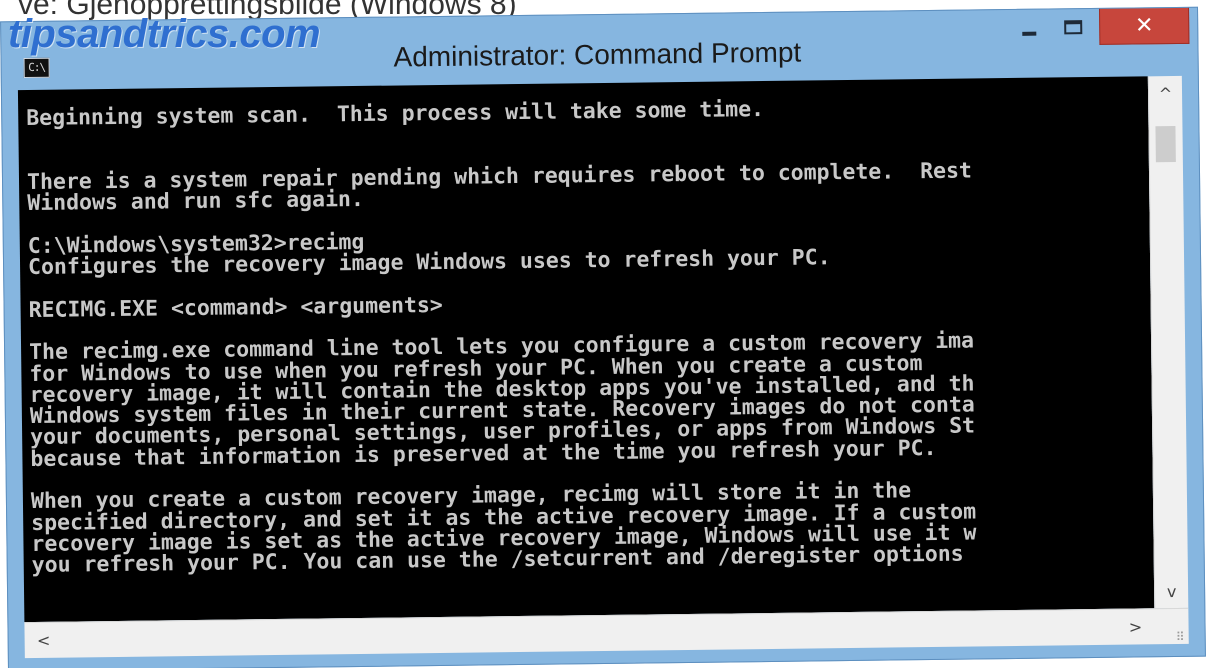 This screenshot has height=668, width=1208. Describe the element at coordinates (1165, 144) in the screenshot. I see `vertical-scroll-thumb` at that location.